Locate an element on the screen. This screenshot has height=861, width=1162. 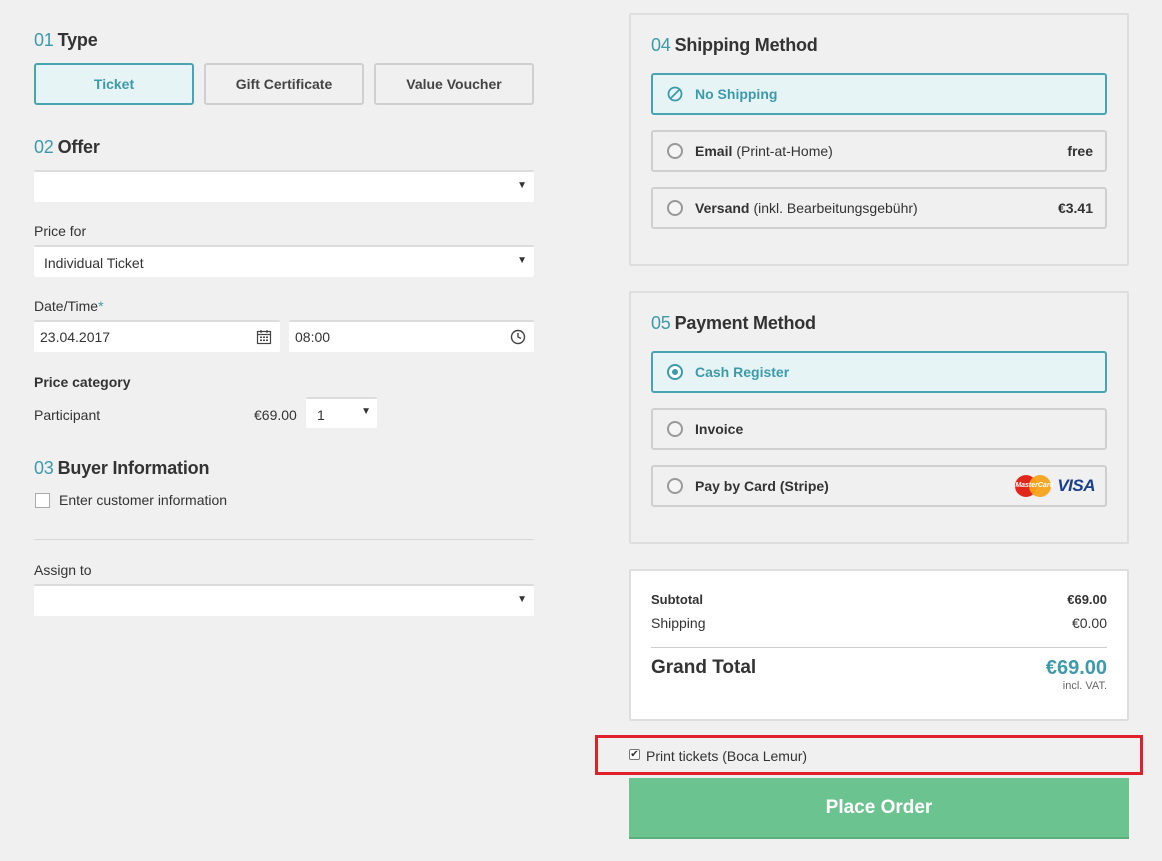
participant-price: €69.00 is located at coordinates (275, 415).